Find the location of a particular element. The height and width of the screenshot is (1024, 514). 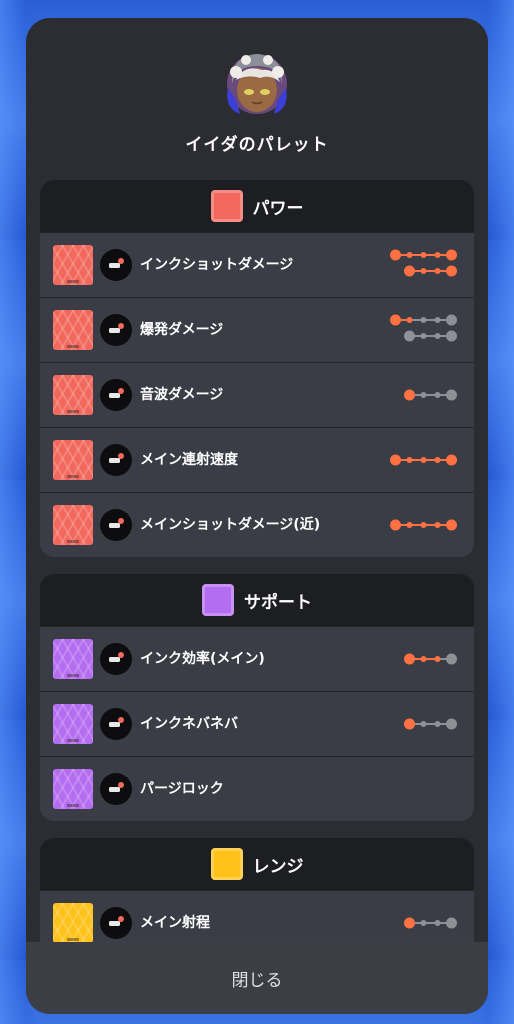

range-category-icon is located at coordinates (226, 864).